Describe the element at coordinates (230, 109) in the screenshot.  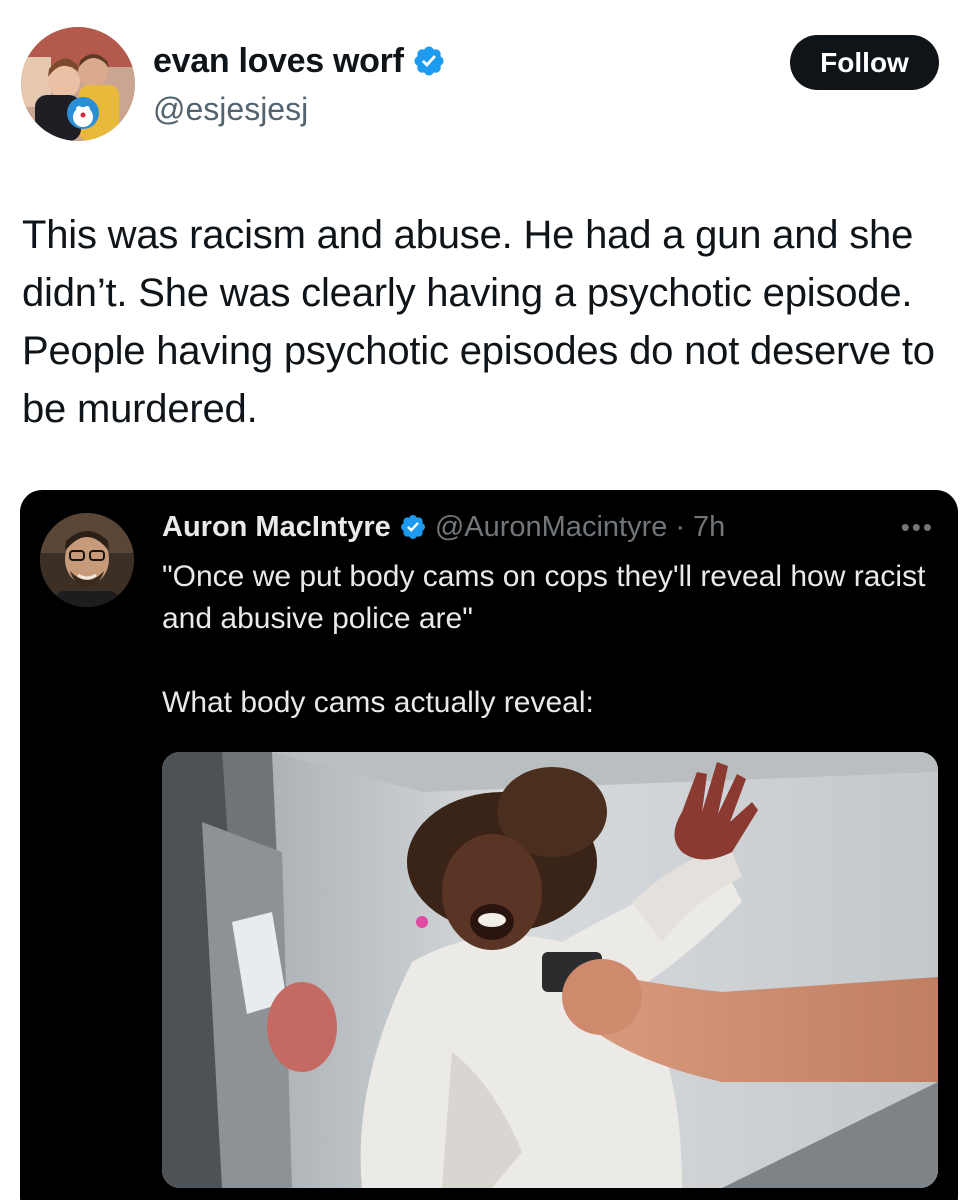
I see `author-handle: @esjesjesj` at that location.